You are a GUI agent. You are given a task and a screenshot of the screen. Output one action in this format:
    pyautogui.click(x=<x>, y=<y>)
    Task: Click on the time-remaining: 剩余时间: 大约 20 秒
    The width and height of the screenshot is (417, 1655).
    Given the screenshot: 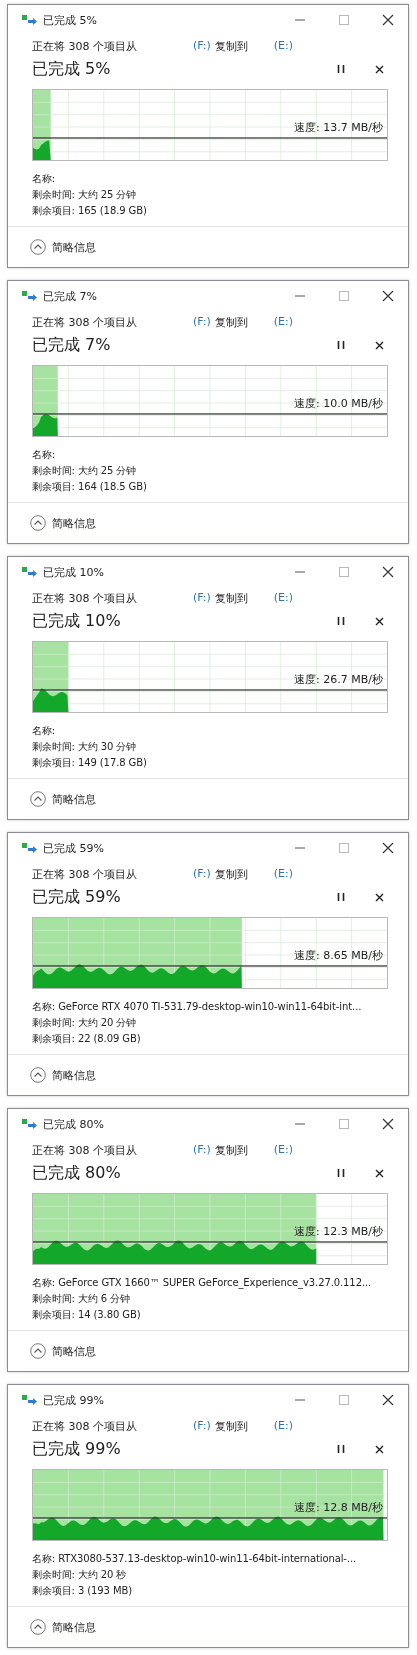 What is the action you would take?
    pyautogui.click(x=80, y=1575)
    